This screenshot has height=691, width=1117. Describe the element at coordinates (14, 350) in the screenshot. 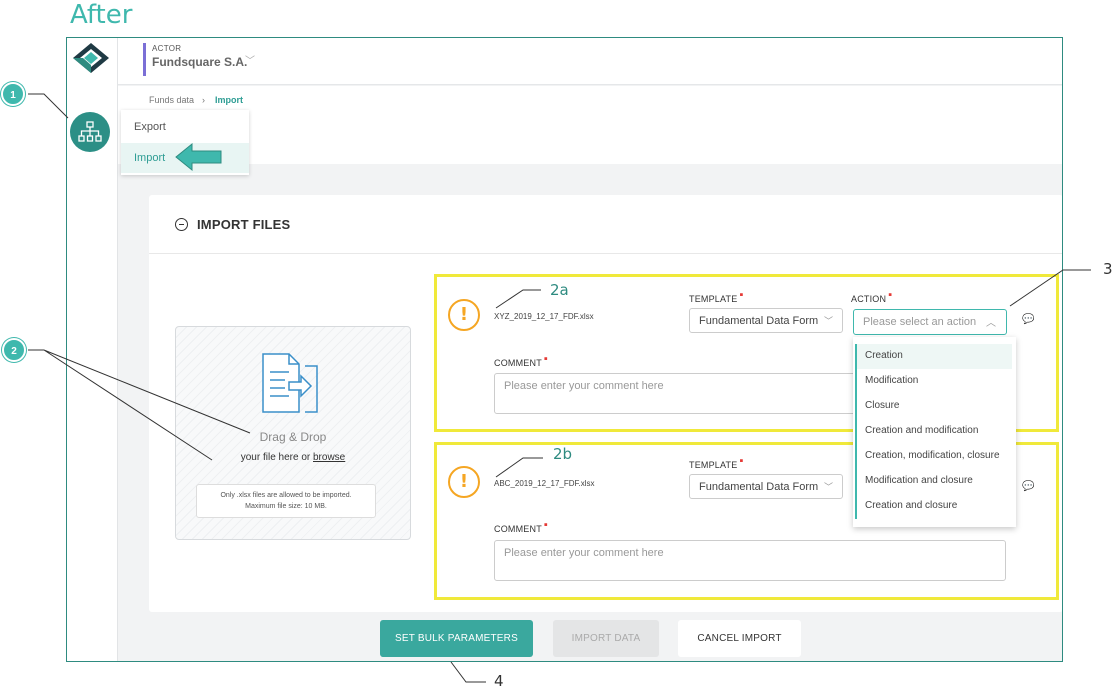

I see `callout-badge: 2` at that location.